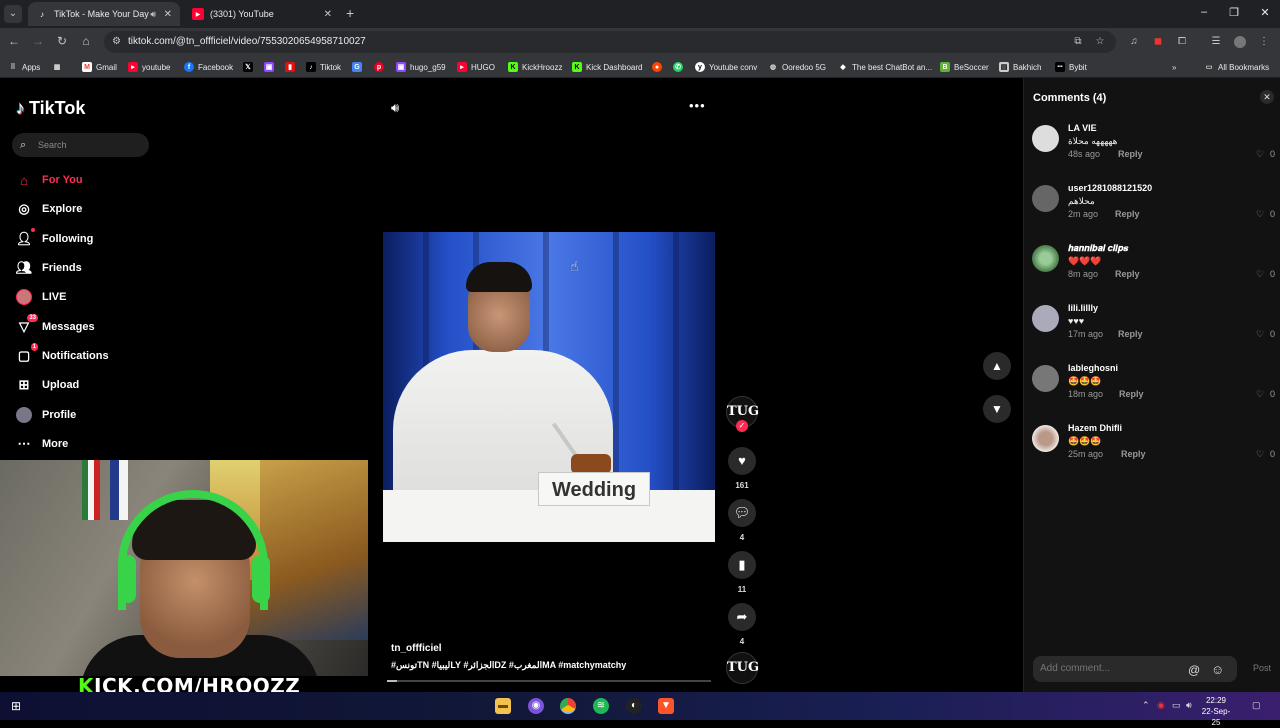 The height and width of the screenshot is (728, 1280). I want to click on extension-icon: ♫, so click(1134, 42).